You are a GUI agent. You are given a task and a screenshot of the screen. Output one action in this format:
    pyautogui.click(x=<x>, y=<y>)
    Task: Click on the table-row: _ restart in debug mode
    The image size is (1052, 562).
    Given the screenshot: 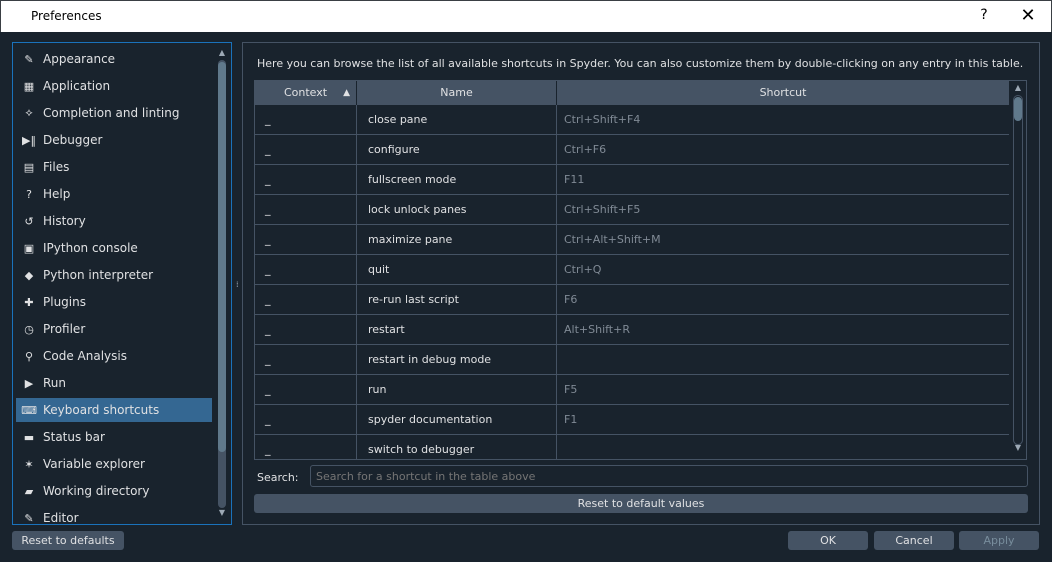 What is the action you would take?
    pyautogui.click(x=632, y=360)
    